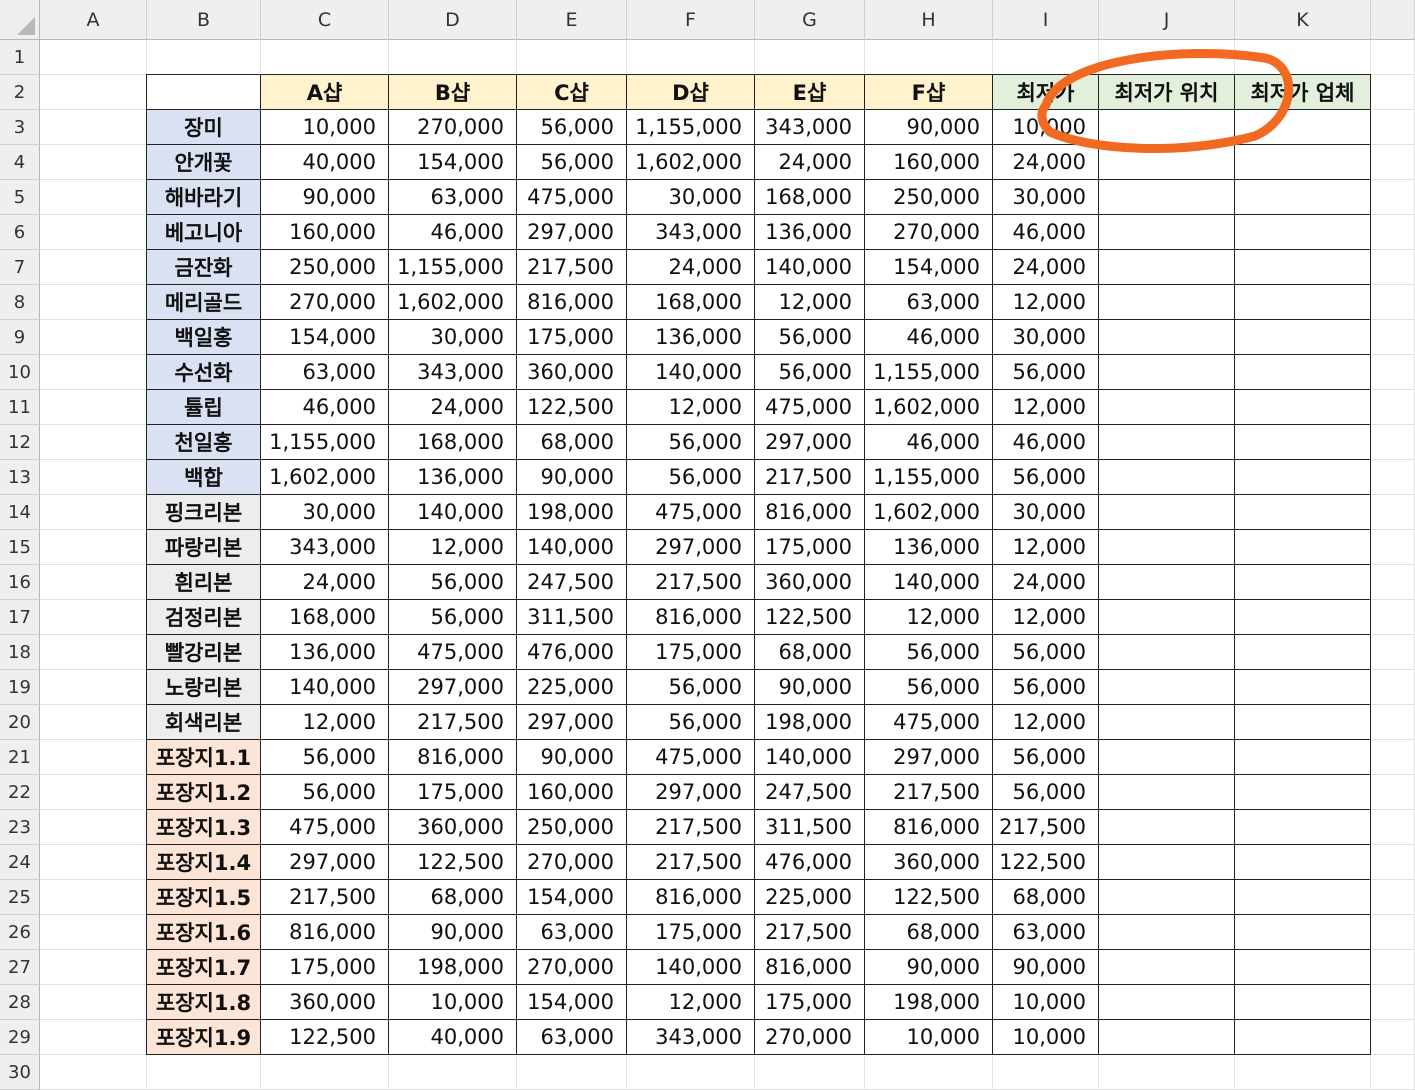  I want to click on table-header-cell: 최저가 업체, so click(1303, 92).